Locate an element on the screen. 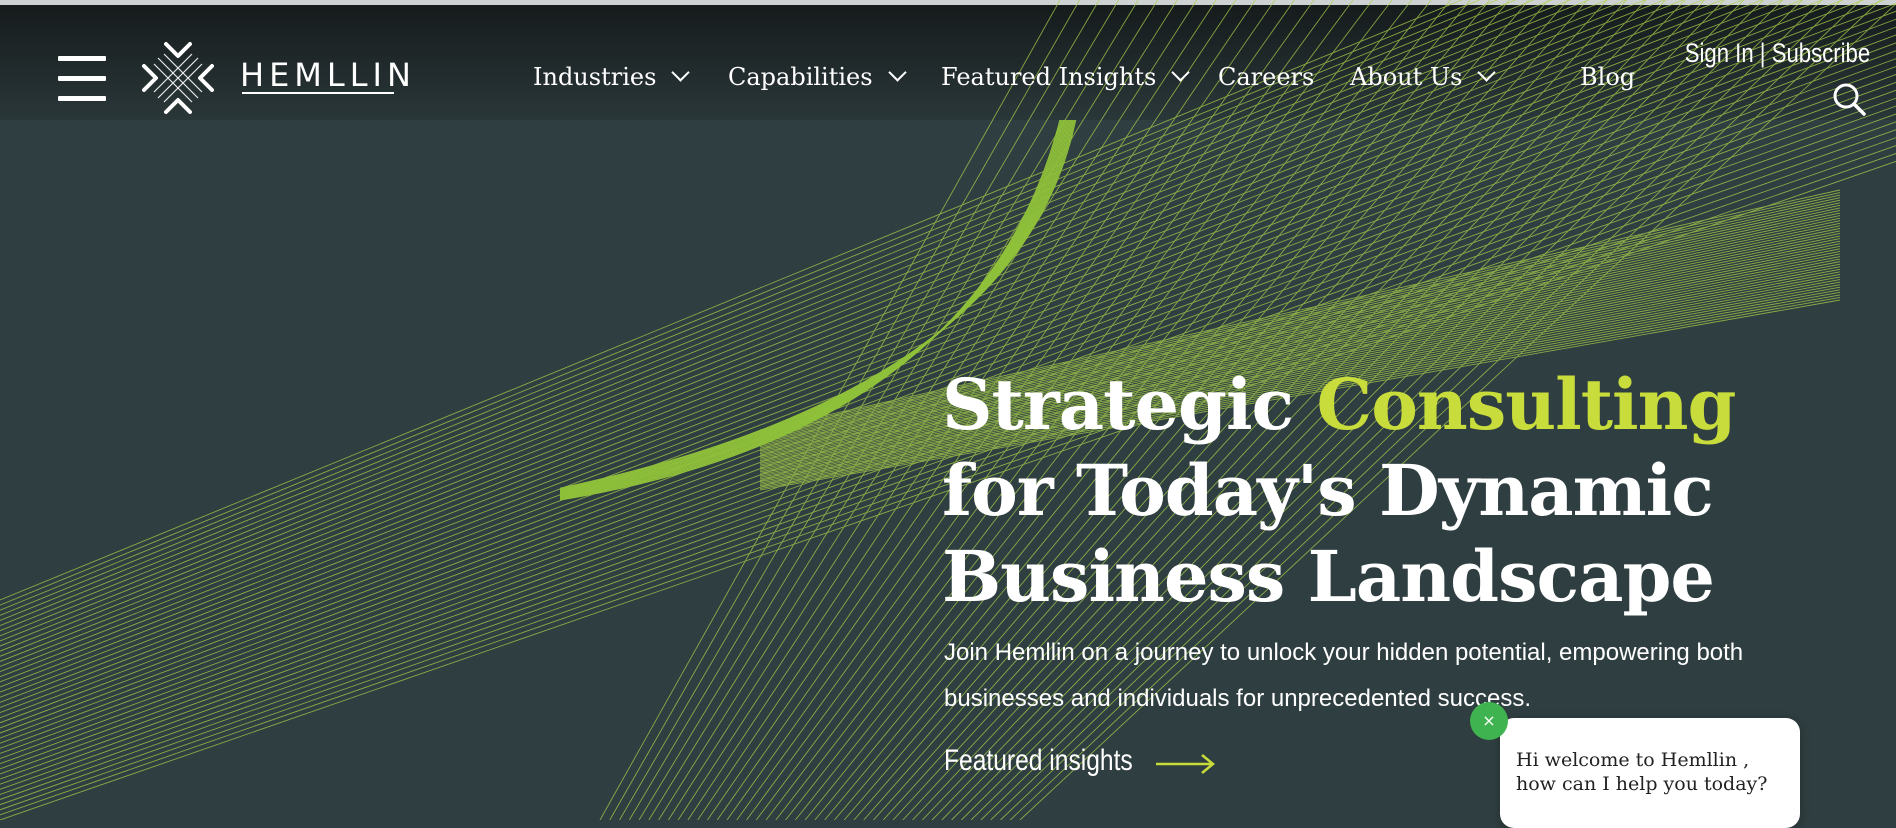  logo-underline is located at coordinates (318, 93).